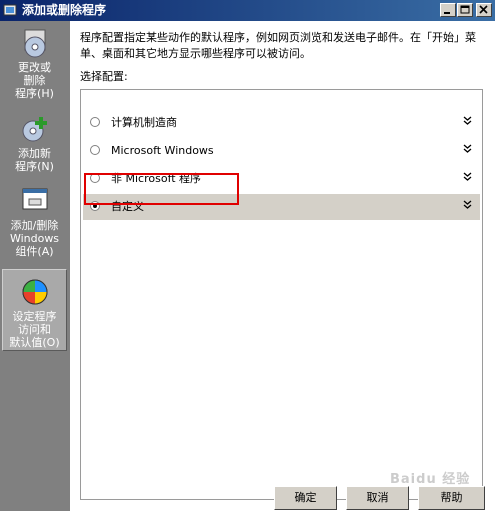  Describe the element at coordinates (95, 150) in the screenshot. I see `radio-microsoft-windows` at that location.